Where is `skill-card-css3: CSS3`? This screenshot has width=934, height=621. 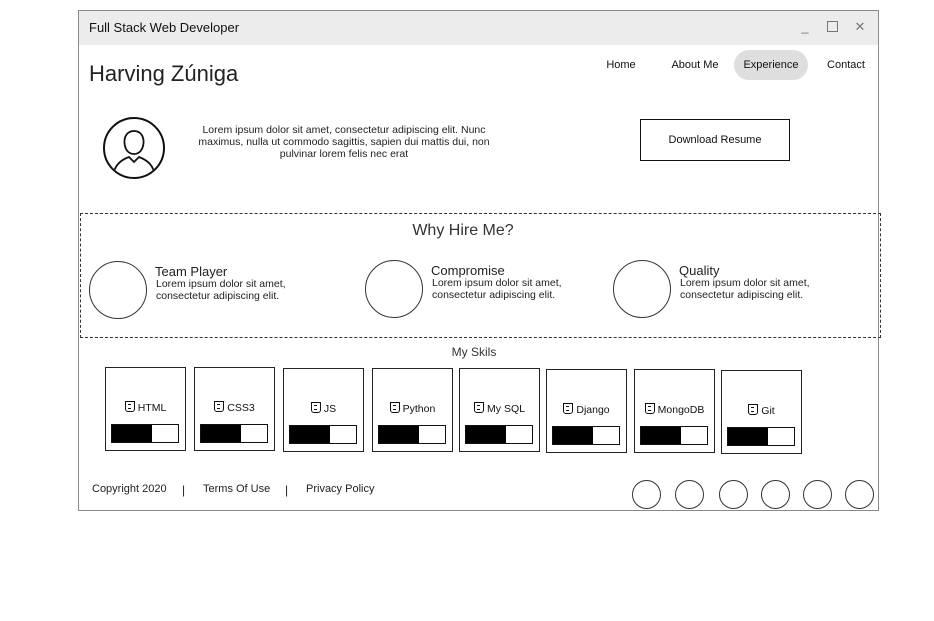 skill-card-css3: CSS3 is located at coordinates (234, 409).